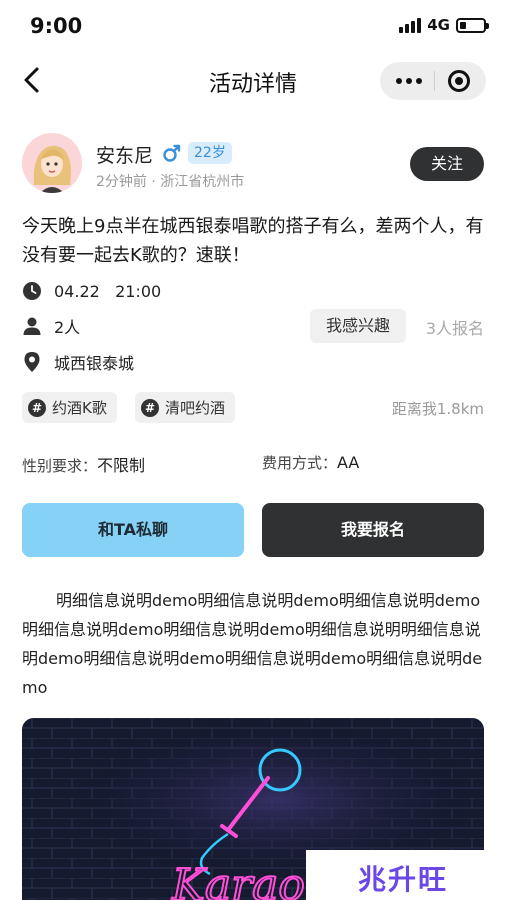 The width and height of the screenshot is (506, 900). What do you see at coordinates (253, 408) in the screenshot?
I see `tag-row: # 约酒K歌 # 清吧约酒 距离我1.8km` at bounding box center [253, 408].